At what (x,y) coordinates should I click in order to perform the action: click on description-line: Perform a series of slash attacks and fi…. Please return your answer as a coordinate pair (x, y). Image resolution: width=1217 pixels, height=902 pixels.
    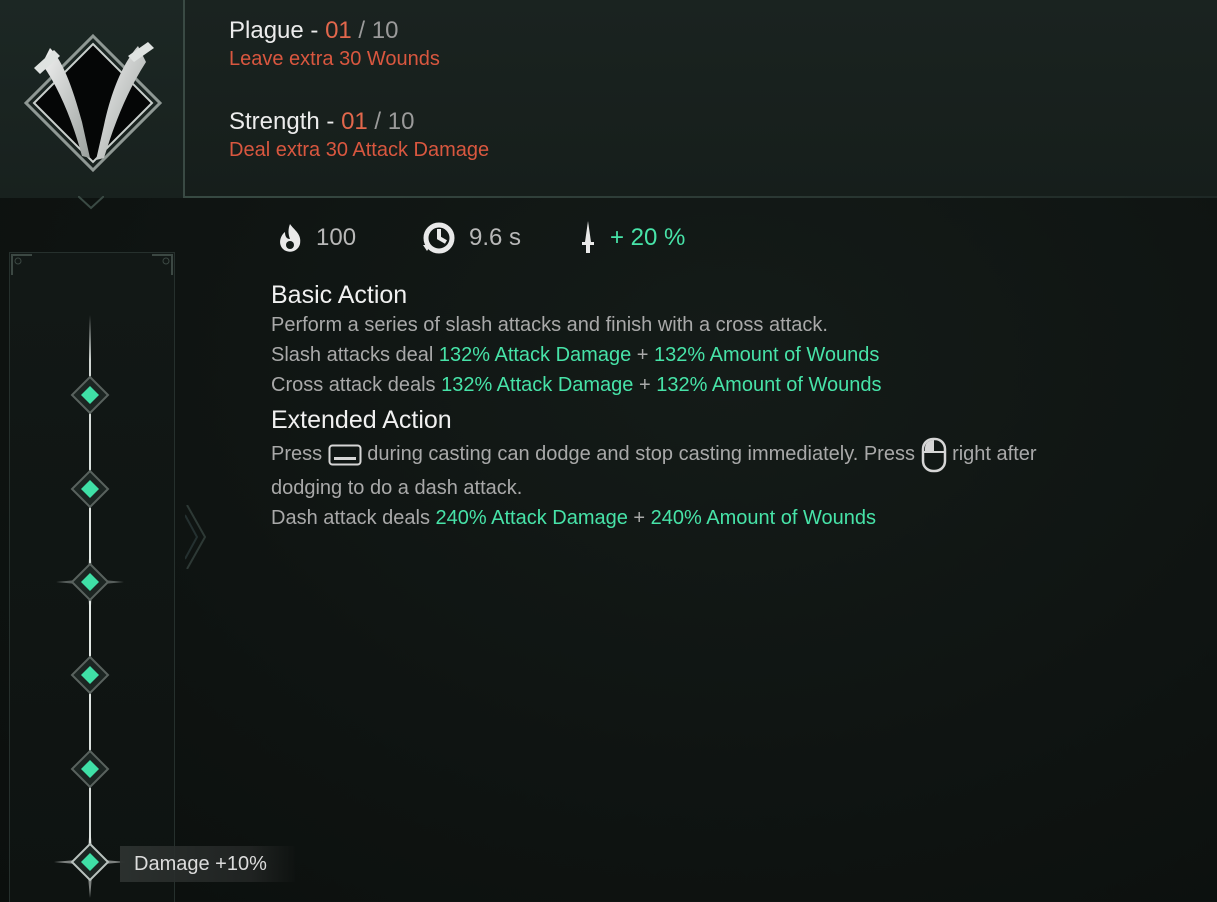
    Looking at the image, I should click on (549, 325).